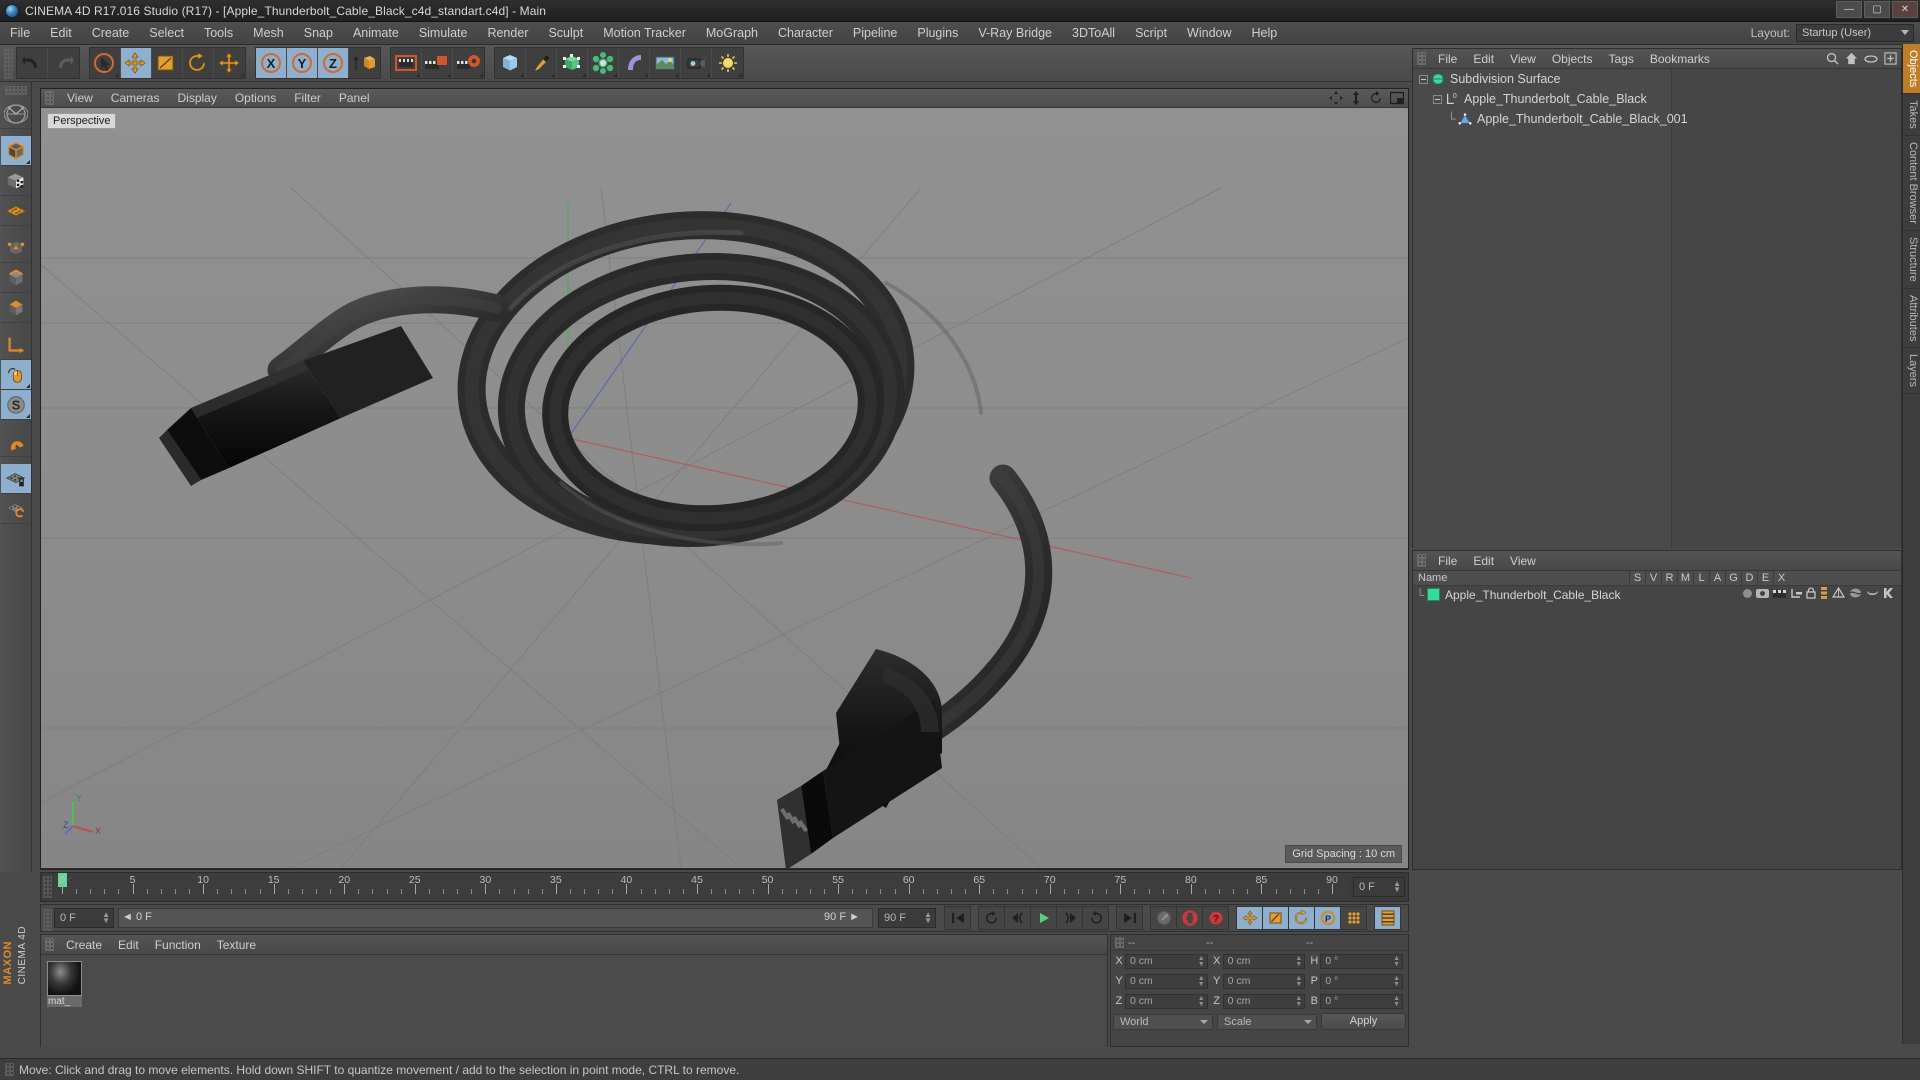 Image resolution: width=1920 pixels, height=1080 pixels. Describe the element at coordinates (1437, 99) in the screenshot. I see `expander-icon` at that location.